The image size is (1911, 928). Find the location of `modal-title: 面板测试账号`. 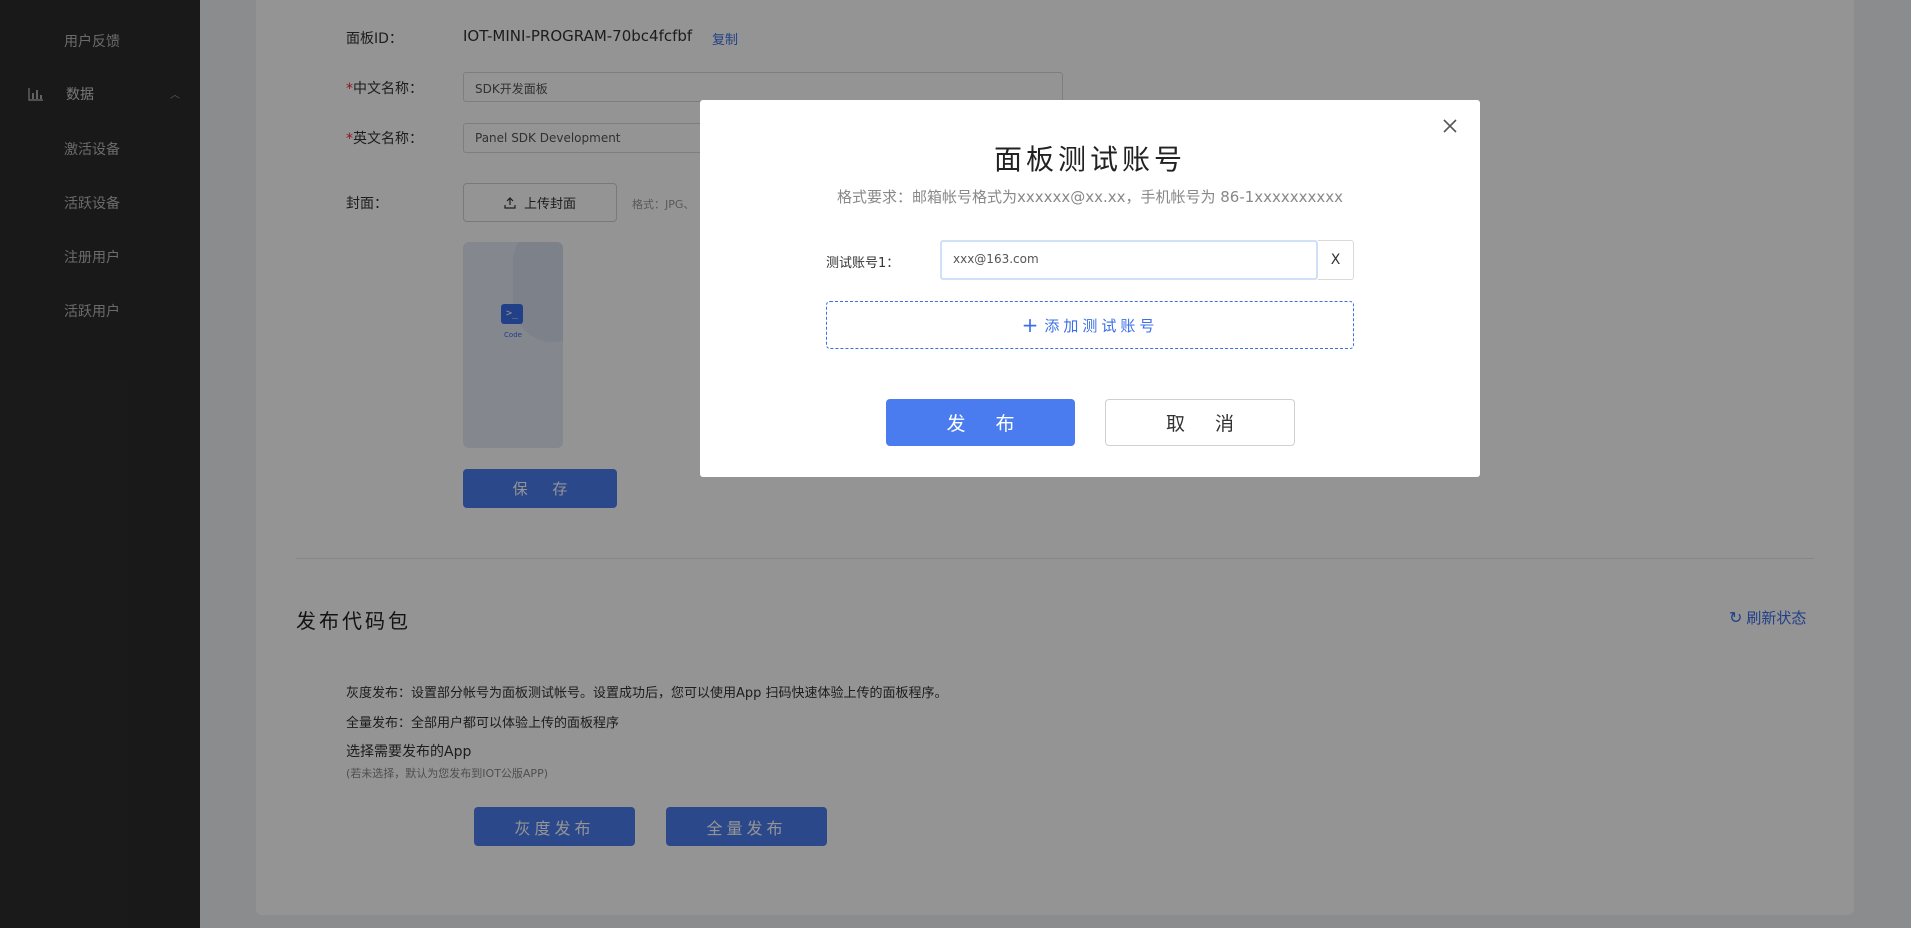

modal-title: 面板测试账号 is located at coordinates (1089, 159).